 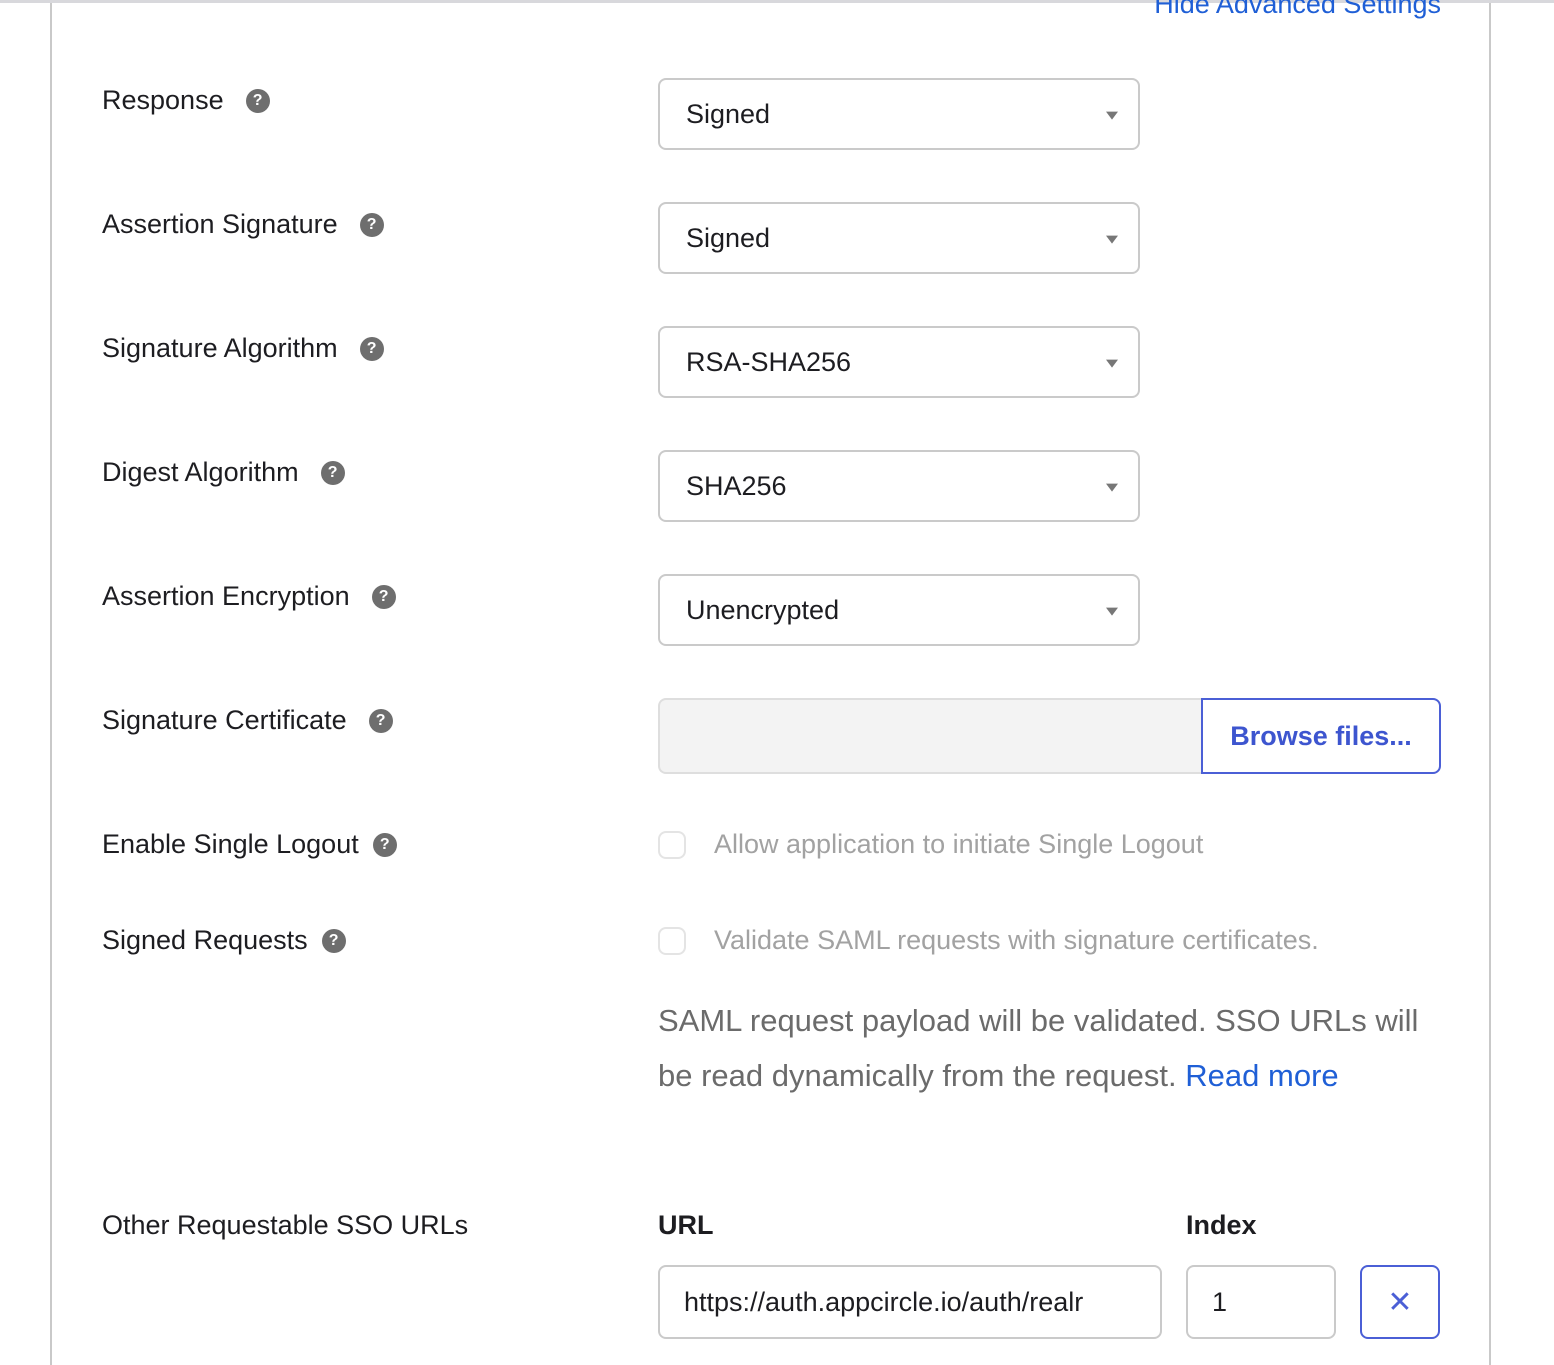 I want to click on digest-algorithm-select-value: SHA256, so click(x=736, y=485).